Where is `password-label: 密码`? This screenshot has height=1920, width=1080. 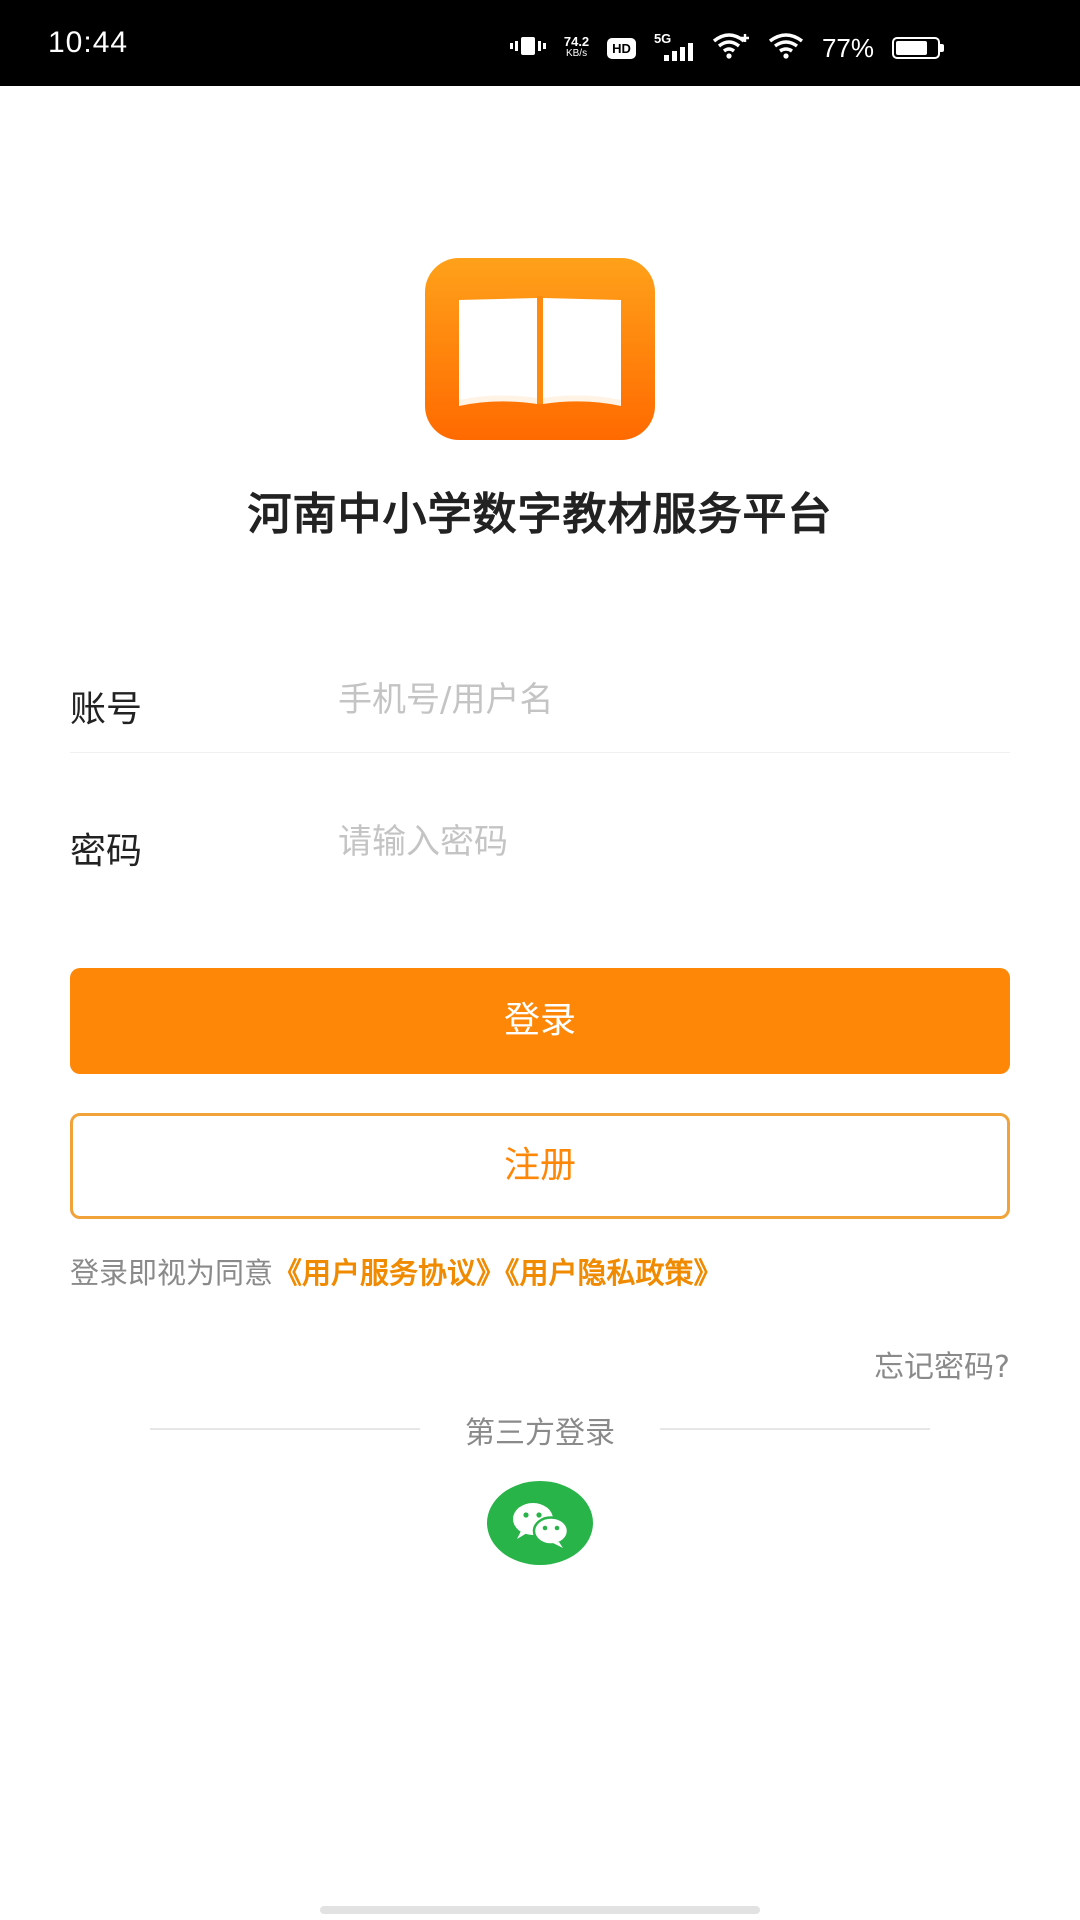
password-label: 密码 is located at coordinates (106, 851).